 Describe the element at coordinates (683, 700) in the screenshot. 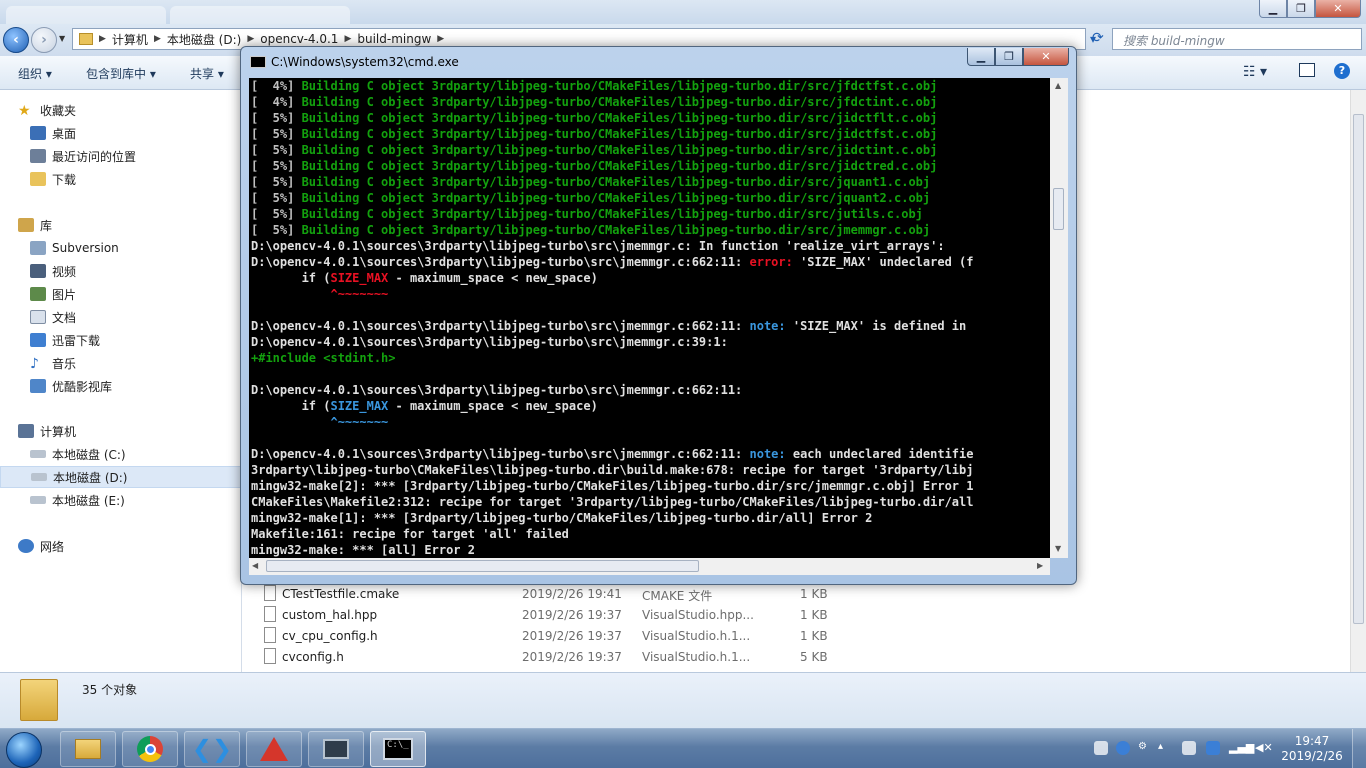

I see `details-pane: 35 个对象` at that location.